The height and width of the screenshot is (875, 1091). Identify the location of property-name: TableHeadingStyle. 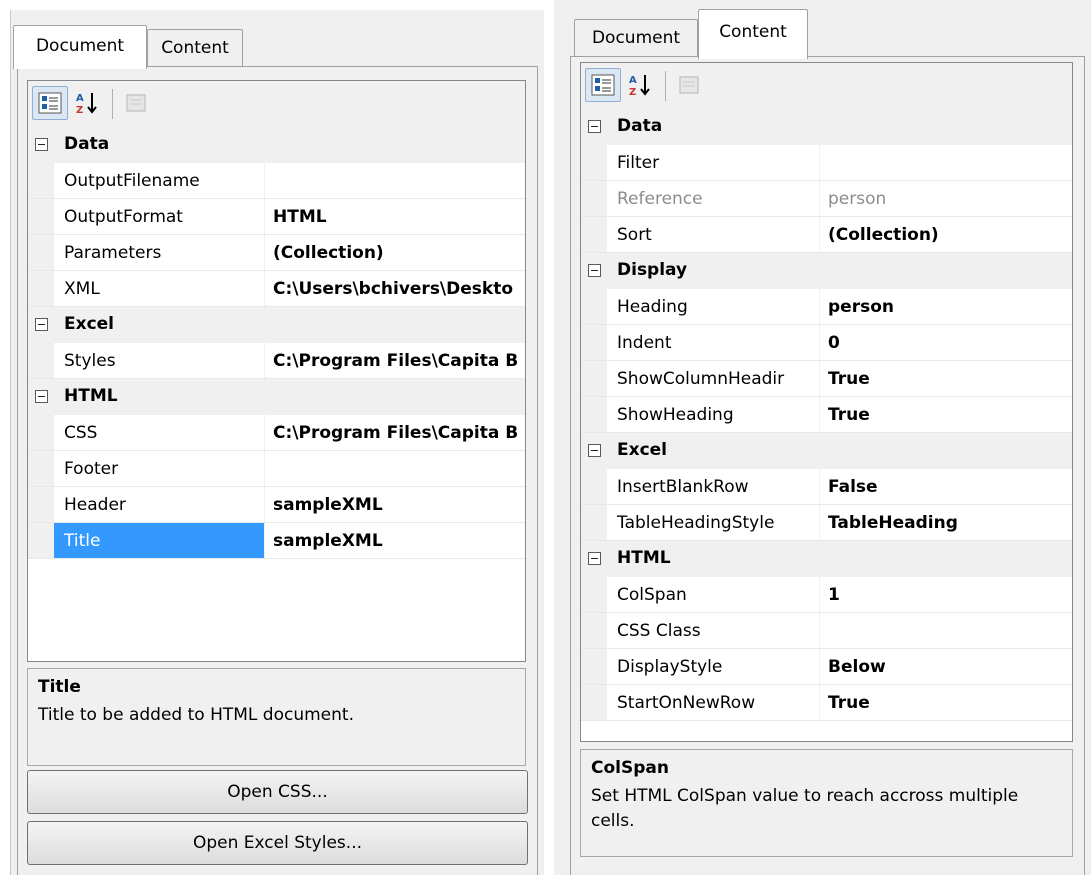
(713, 522).